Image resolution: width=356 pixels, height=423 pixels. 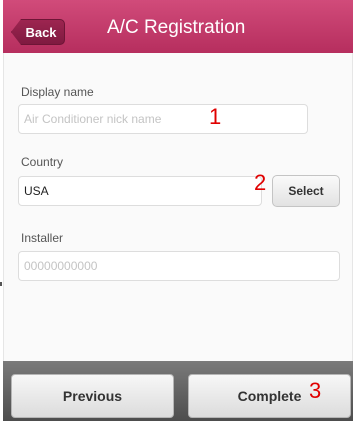 I want to click on previous-button-label: Previous, so click(x=92, y=396).